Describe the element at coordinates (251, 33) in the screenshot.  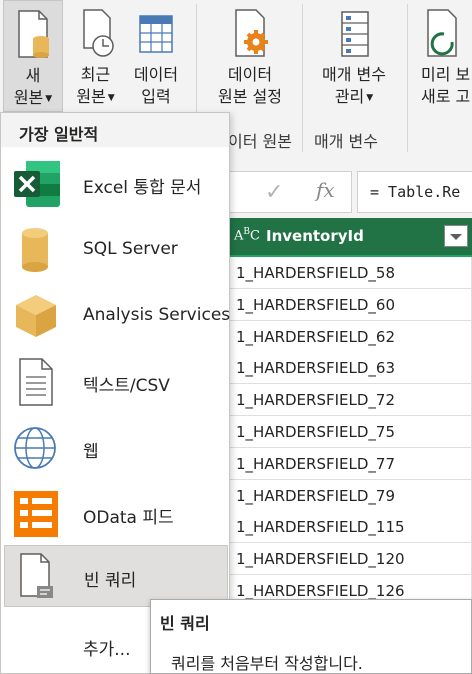
I see `gear-icon` at that location.